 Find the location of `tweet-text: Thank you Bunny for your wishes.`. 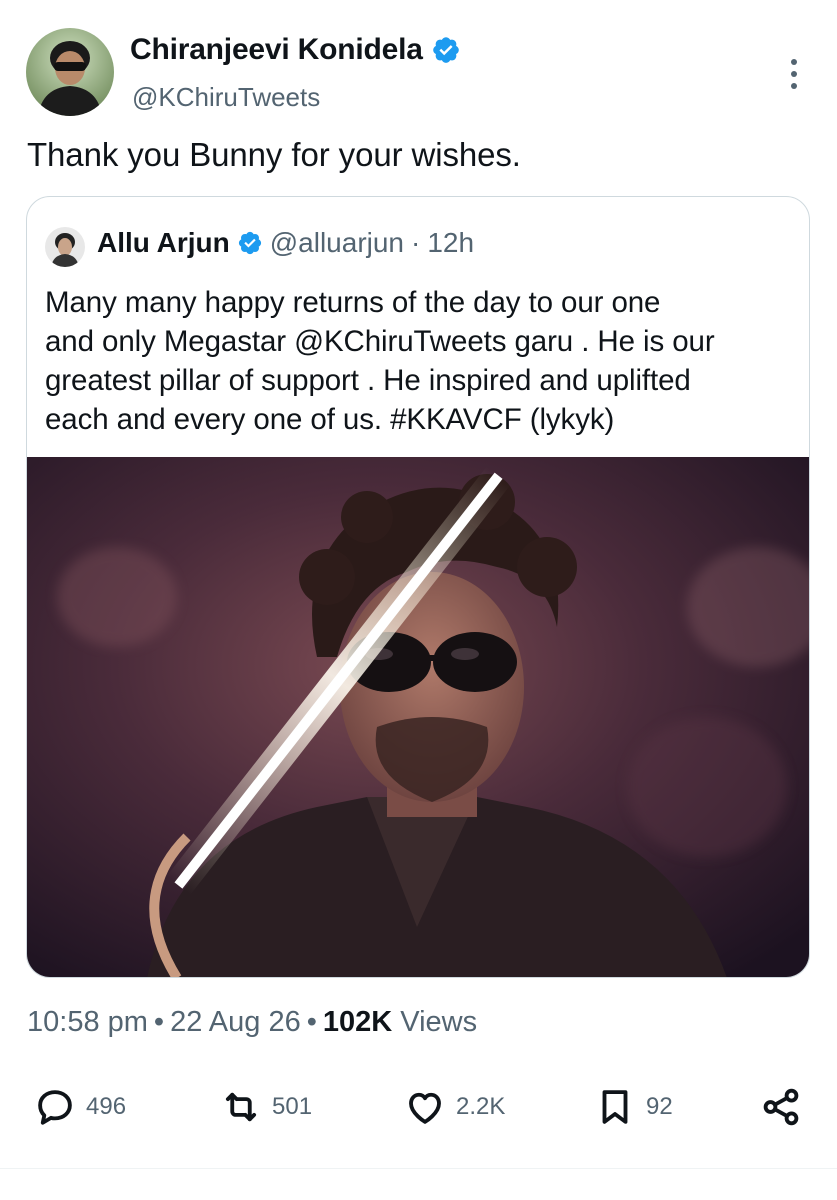

tweet-text: Thank you Bunny for your wishes. is located at coordinates (274, 154).